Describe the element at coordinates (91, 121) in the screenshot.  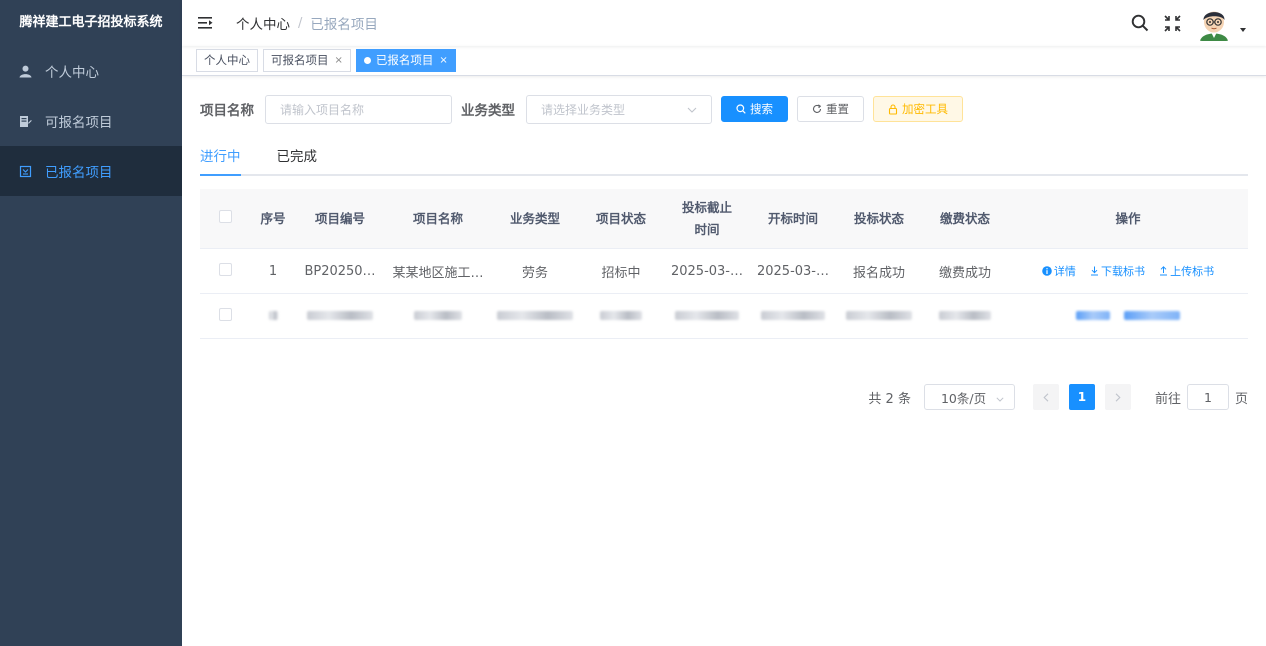
I see `sidebar-item-available-projects: 可报名项目` at that location.